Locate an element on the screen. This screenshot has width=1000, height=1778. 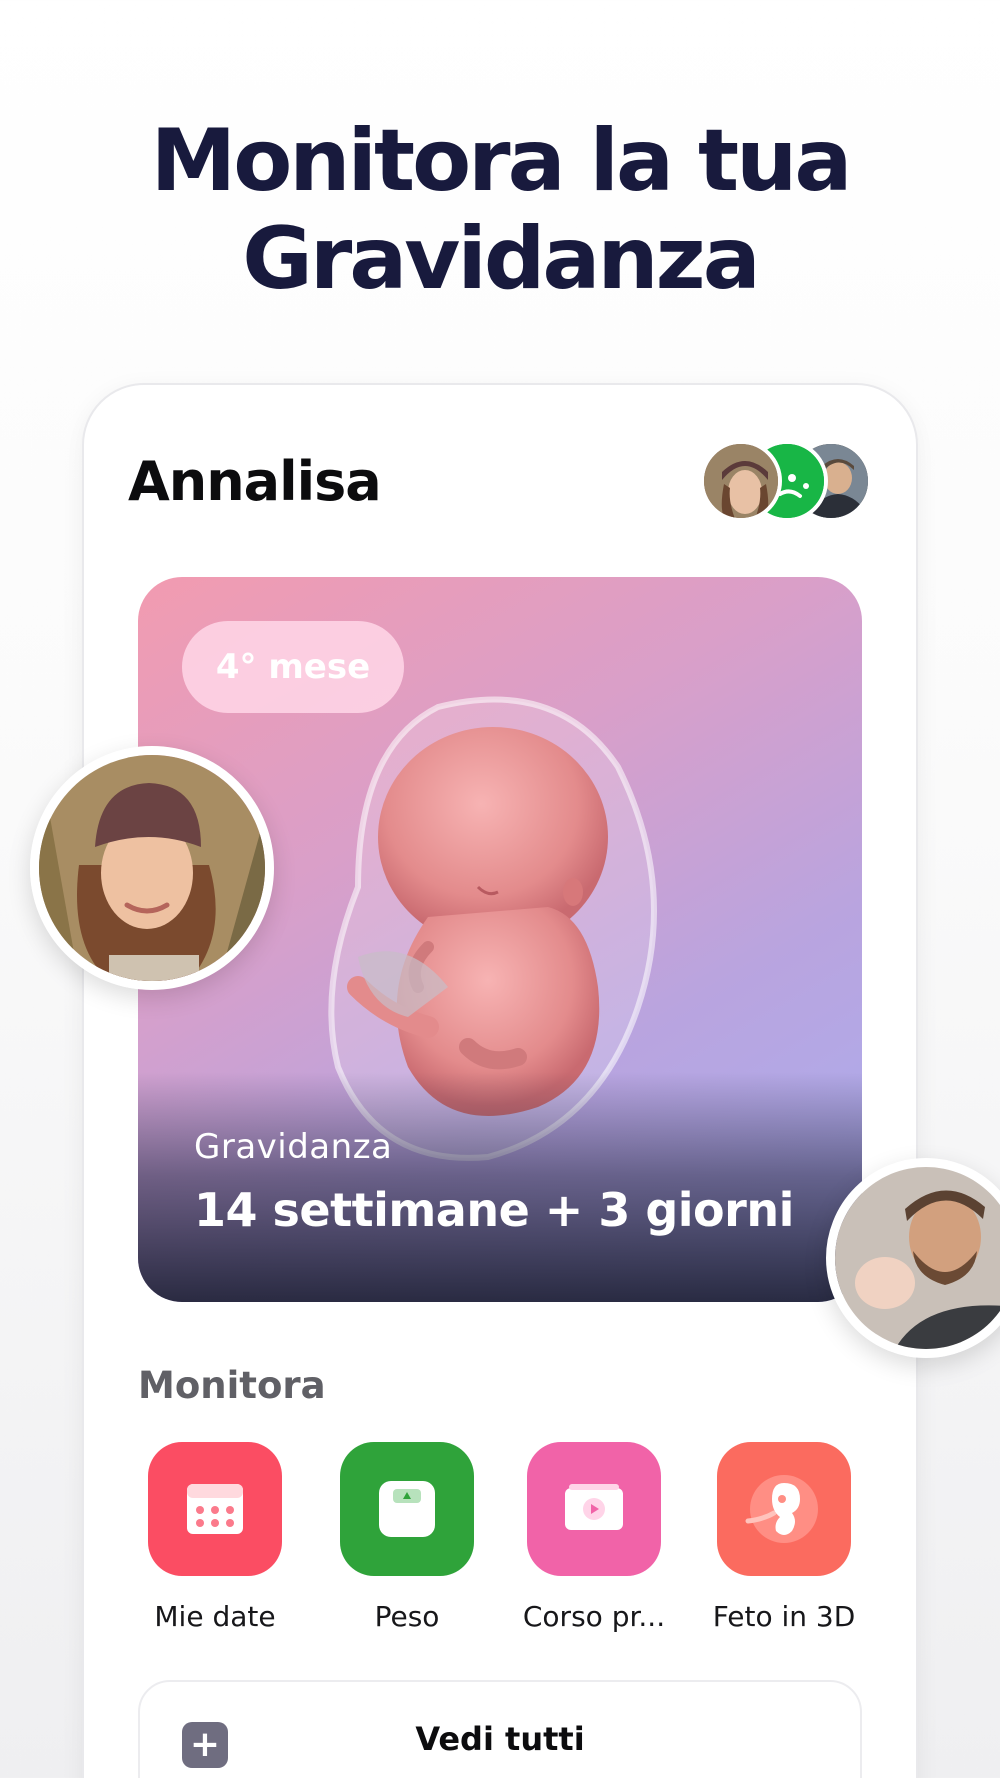
video-icon is located at coordinates (594, 1507).